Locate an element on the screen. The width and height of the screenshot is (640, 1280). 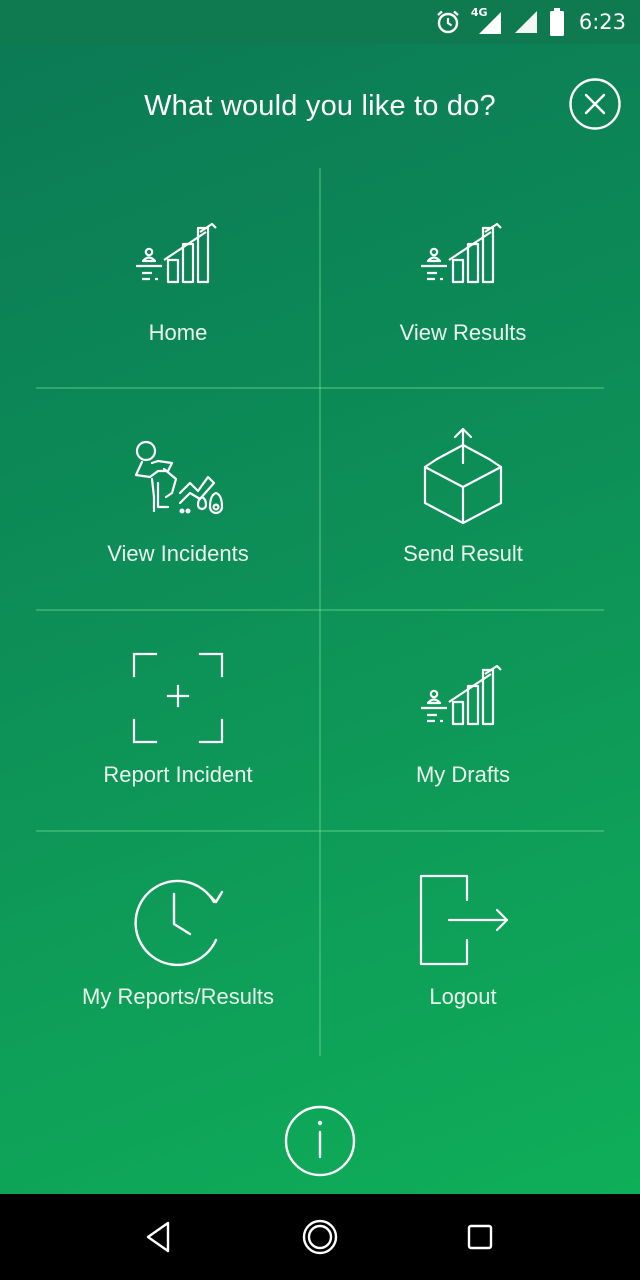
menu-item-label: View Results is located at coordinates (463, 332).